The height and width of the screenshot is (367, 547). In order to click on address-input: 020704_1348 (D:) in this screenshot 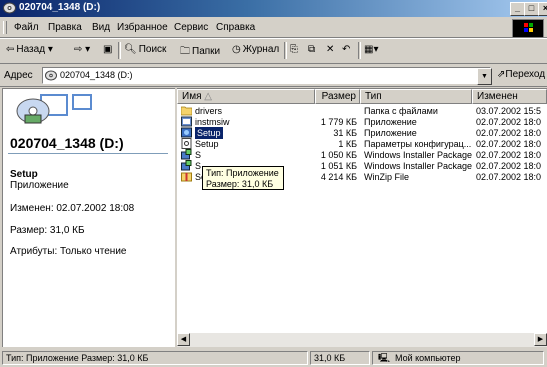, I will do `click(266, 75)`.